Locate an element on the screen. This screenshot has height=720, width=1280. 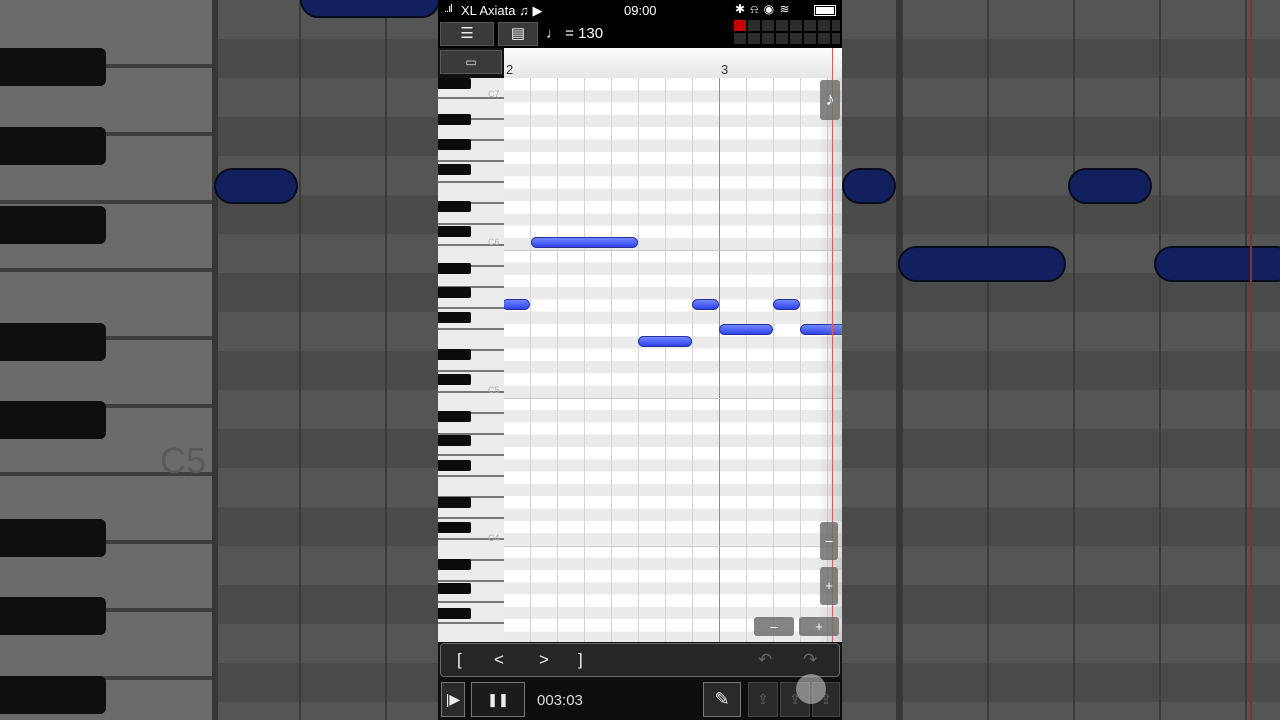
notification-icons: ♫ ▶ is located at coordinates (531, 10).